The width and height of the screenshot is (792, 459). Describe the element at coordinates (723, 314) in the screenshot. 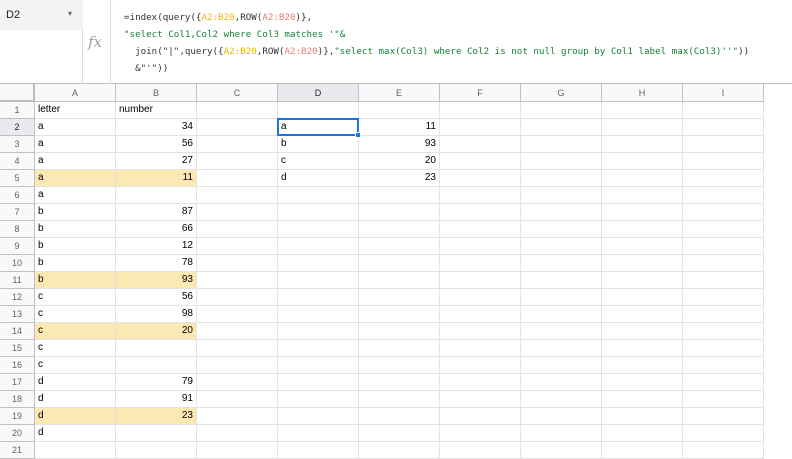

I see `cell-i13` at that location.